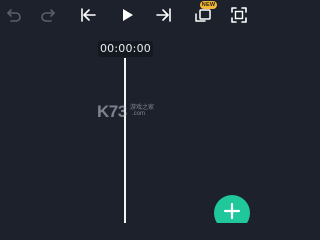 The height and width of the screenshot is (240, 320). Describe the element at coordinates (125, 49) in the screenshot. I see `playhead-timecode: 00:00:00` at that location.